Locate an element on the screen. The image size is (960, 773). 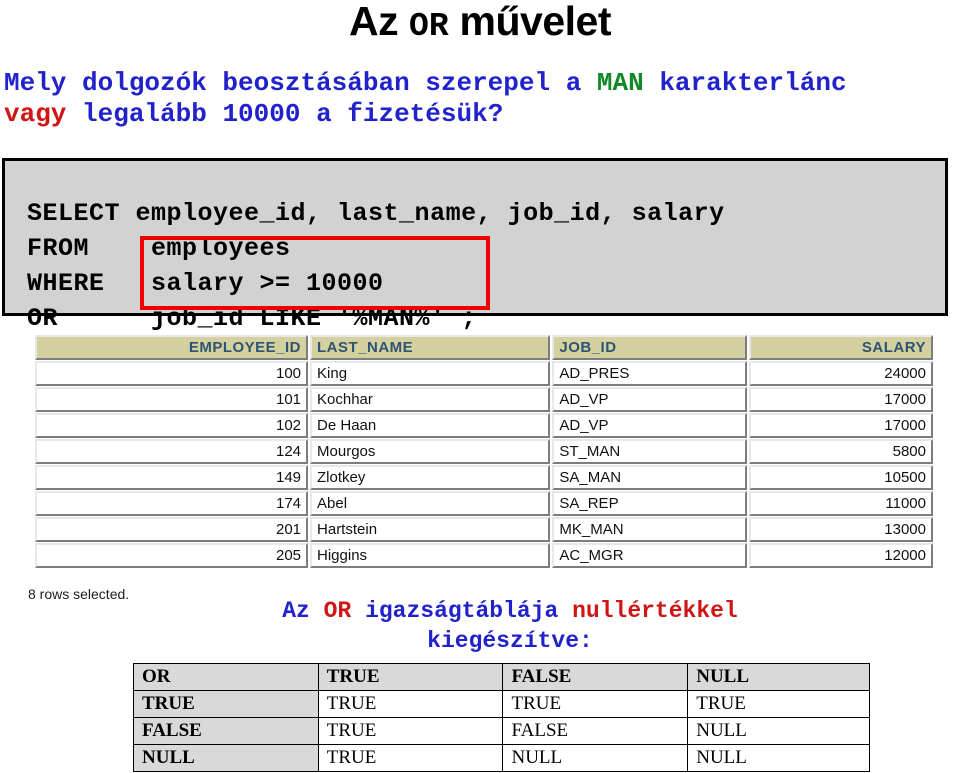
cell-last-name: Higgins is located at coordinates (430, 555).